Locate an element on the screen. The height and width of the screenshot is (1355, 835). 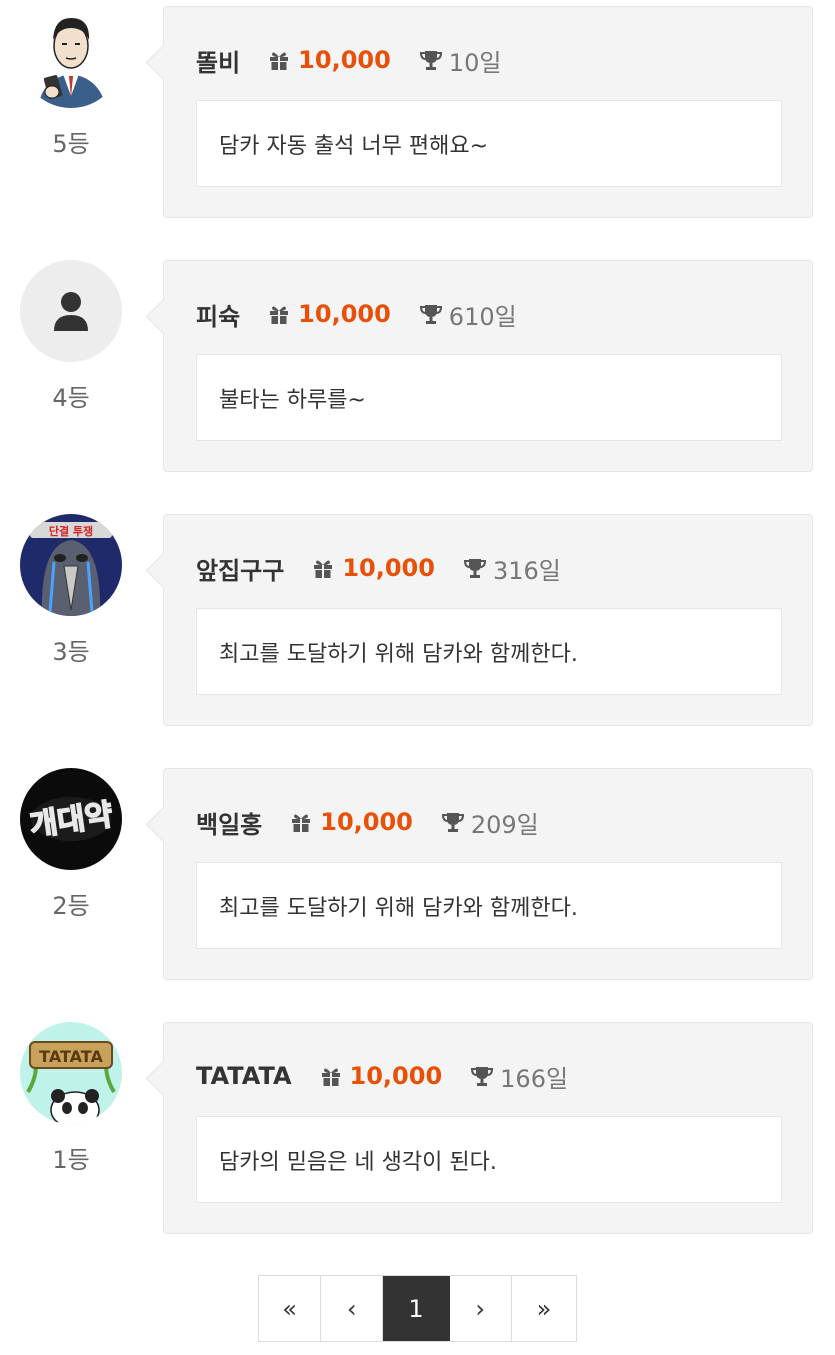
businessman-phone-avatar is located at coordinates (71, 57).